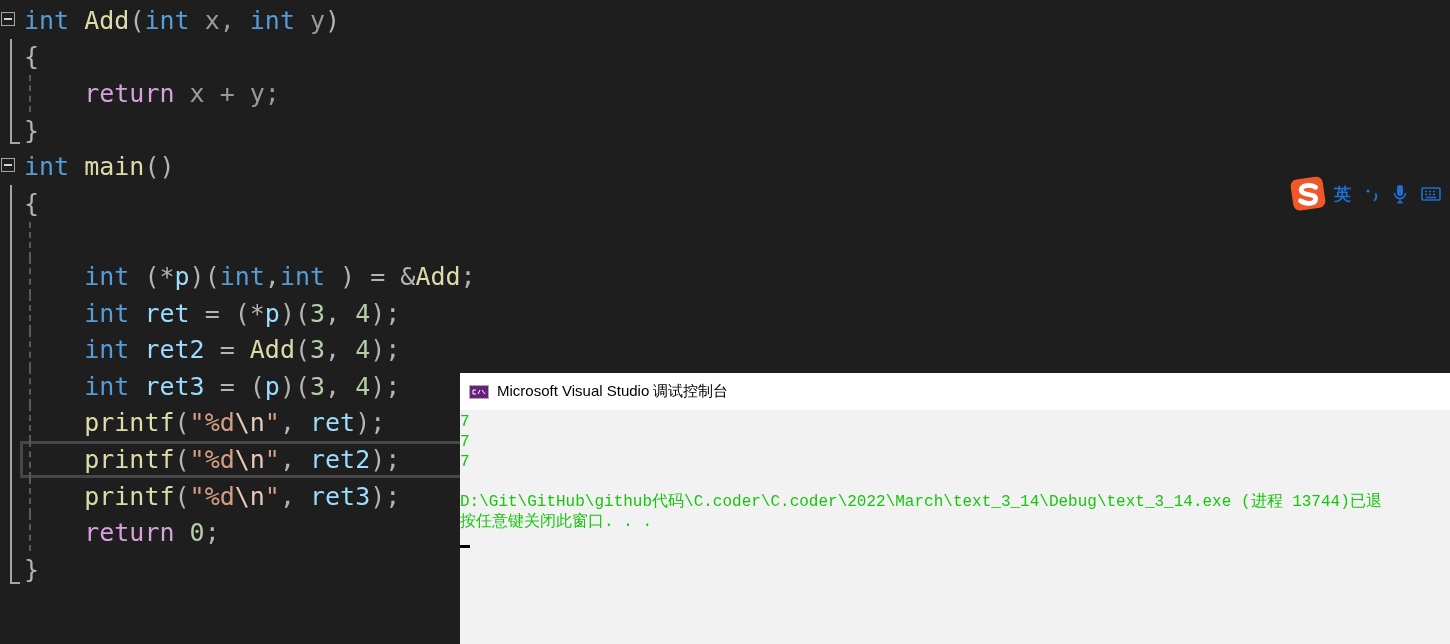 This screenshot has height=644, width=1450. Describe the element at coordinates (242, 459) in the screenshot. I see `code-line: printf("%d\n", ret2);` at that location.